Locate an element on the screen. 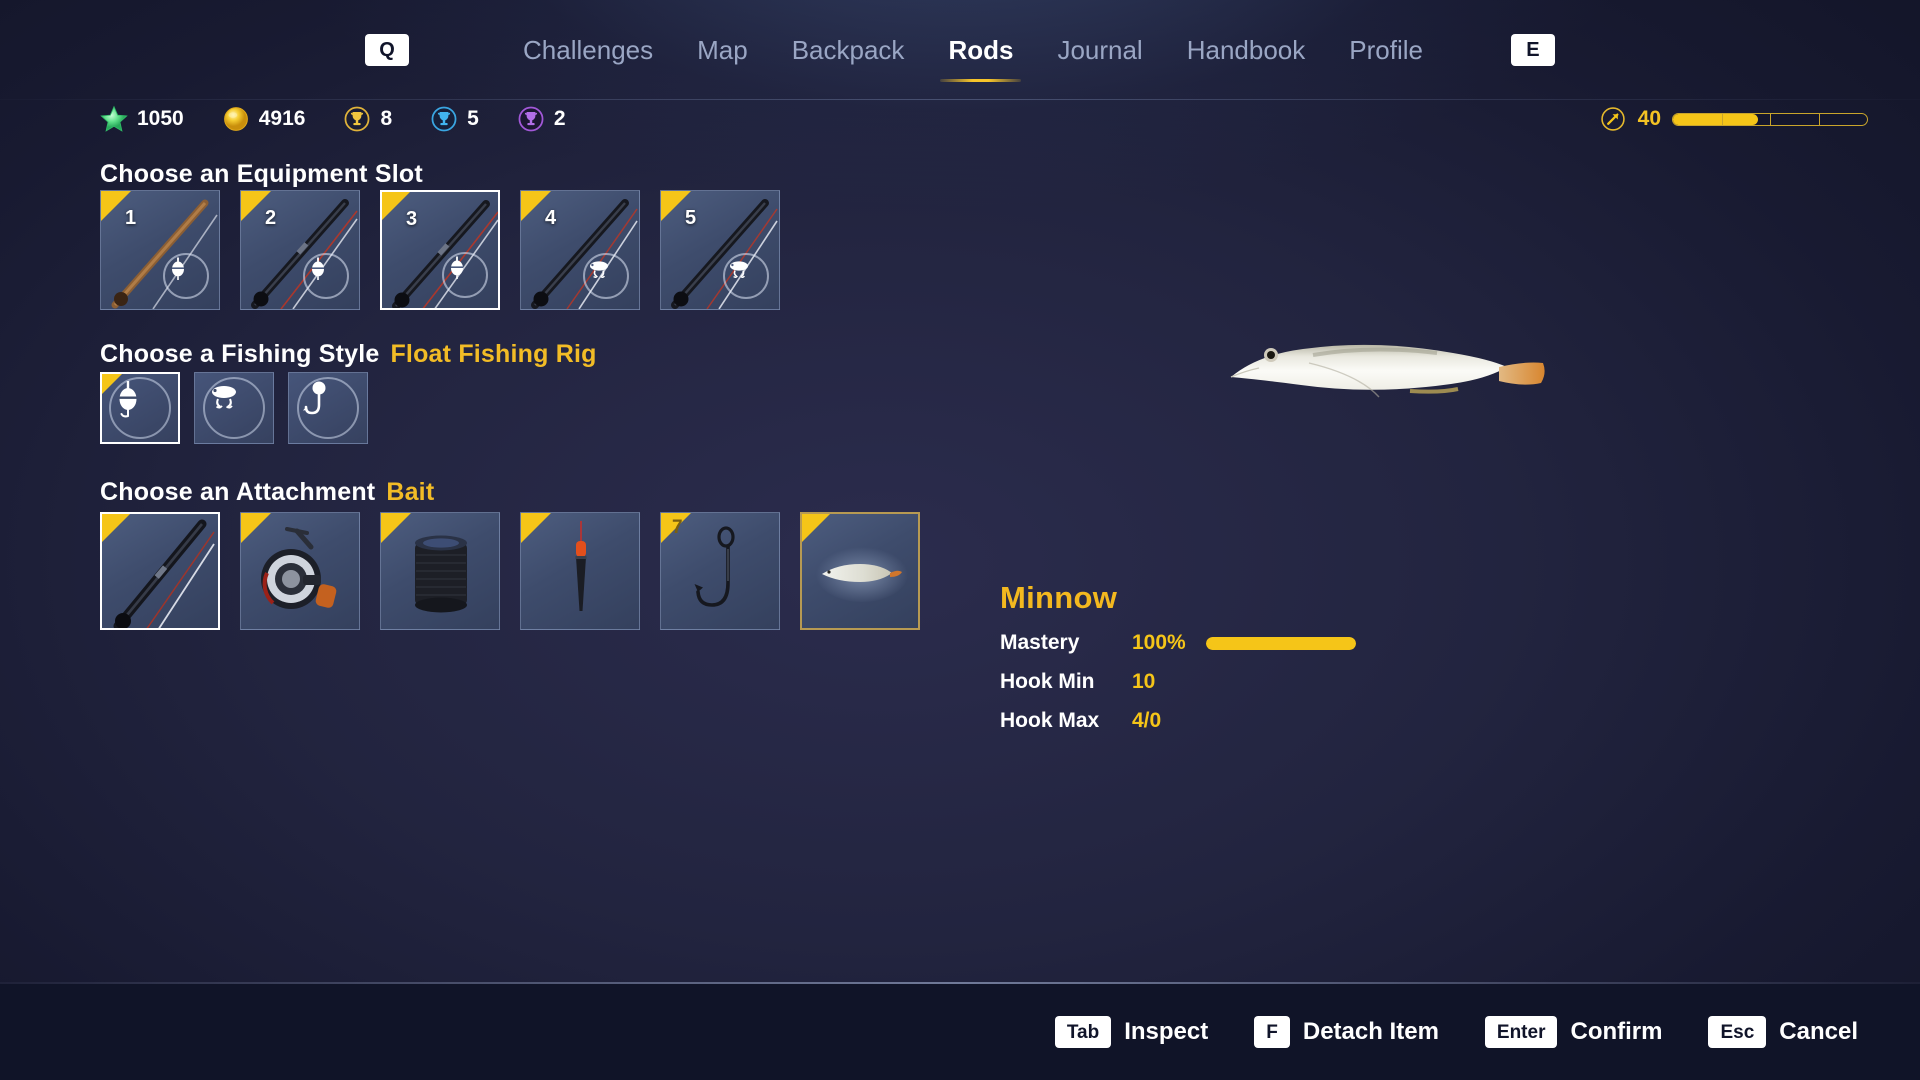  fishing-style-lure is located at coordinates (234, 408).